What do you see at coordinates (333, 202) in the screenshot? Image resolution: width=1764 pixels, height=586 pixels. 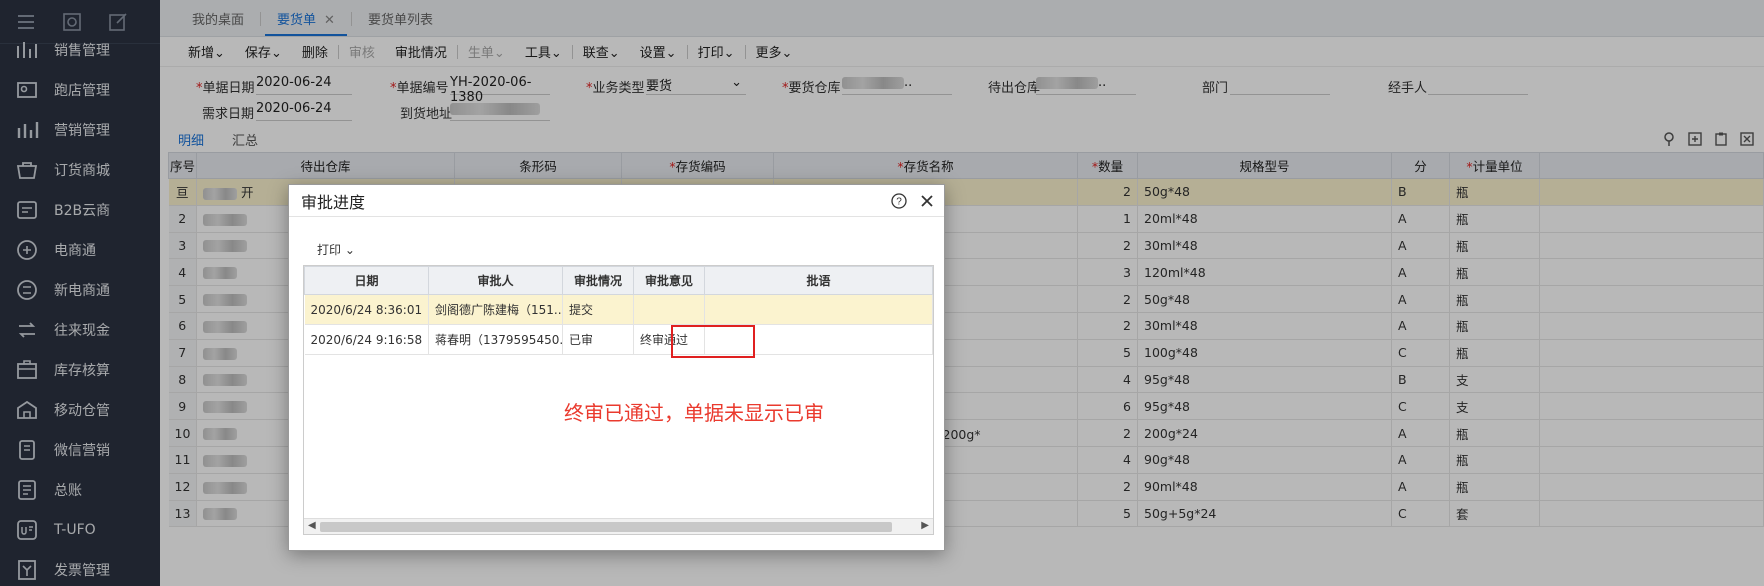 I see `dialog-title: 审批进度` at bounding box center [333, 202].